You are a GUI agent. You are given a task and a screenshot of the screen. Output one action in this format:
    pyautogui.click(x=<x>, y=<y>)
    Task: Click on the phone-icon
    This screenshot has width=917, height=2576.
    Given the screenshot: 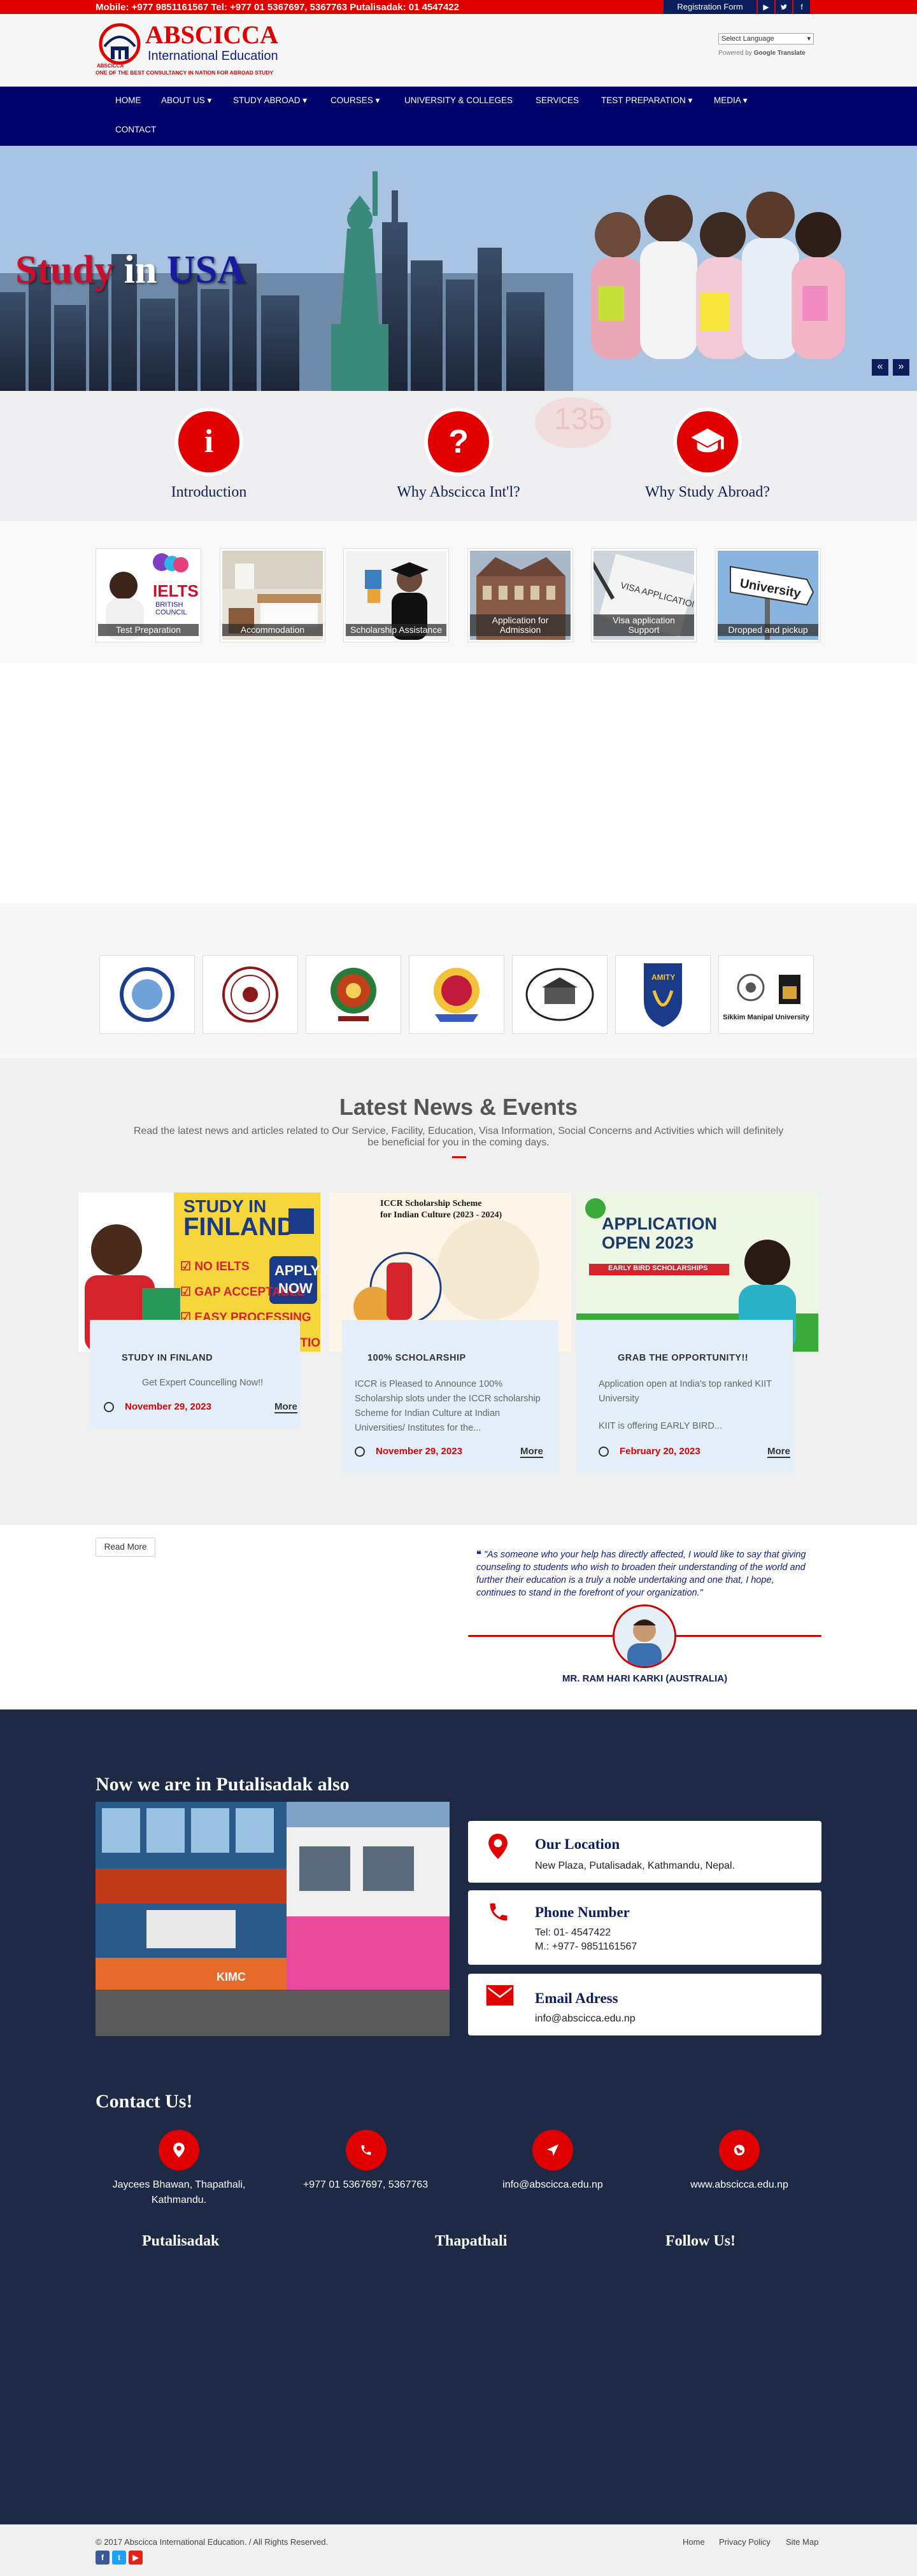 What is the action you would take?
    pyautogui.click(x=366, y=2150)
    